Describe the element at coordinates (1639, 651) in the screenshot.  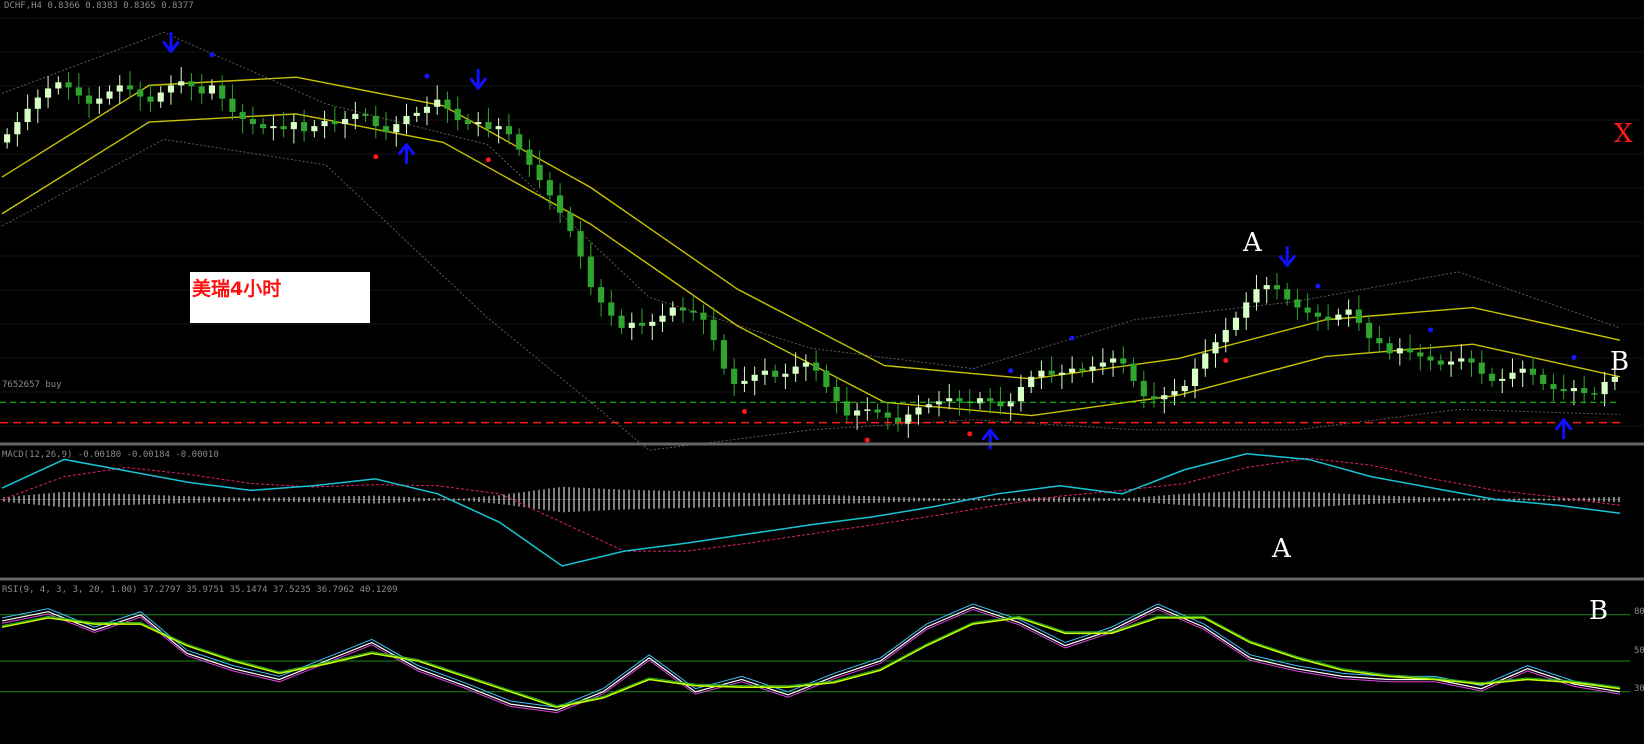
I see `rsi-level-label-50: 50` at that location.